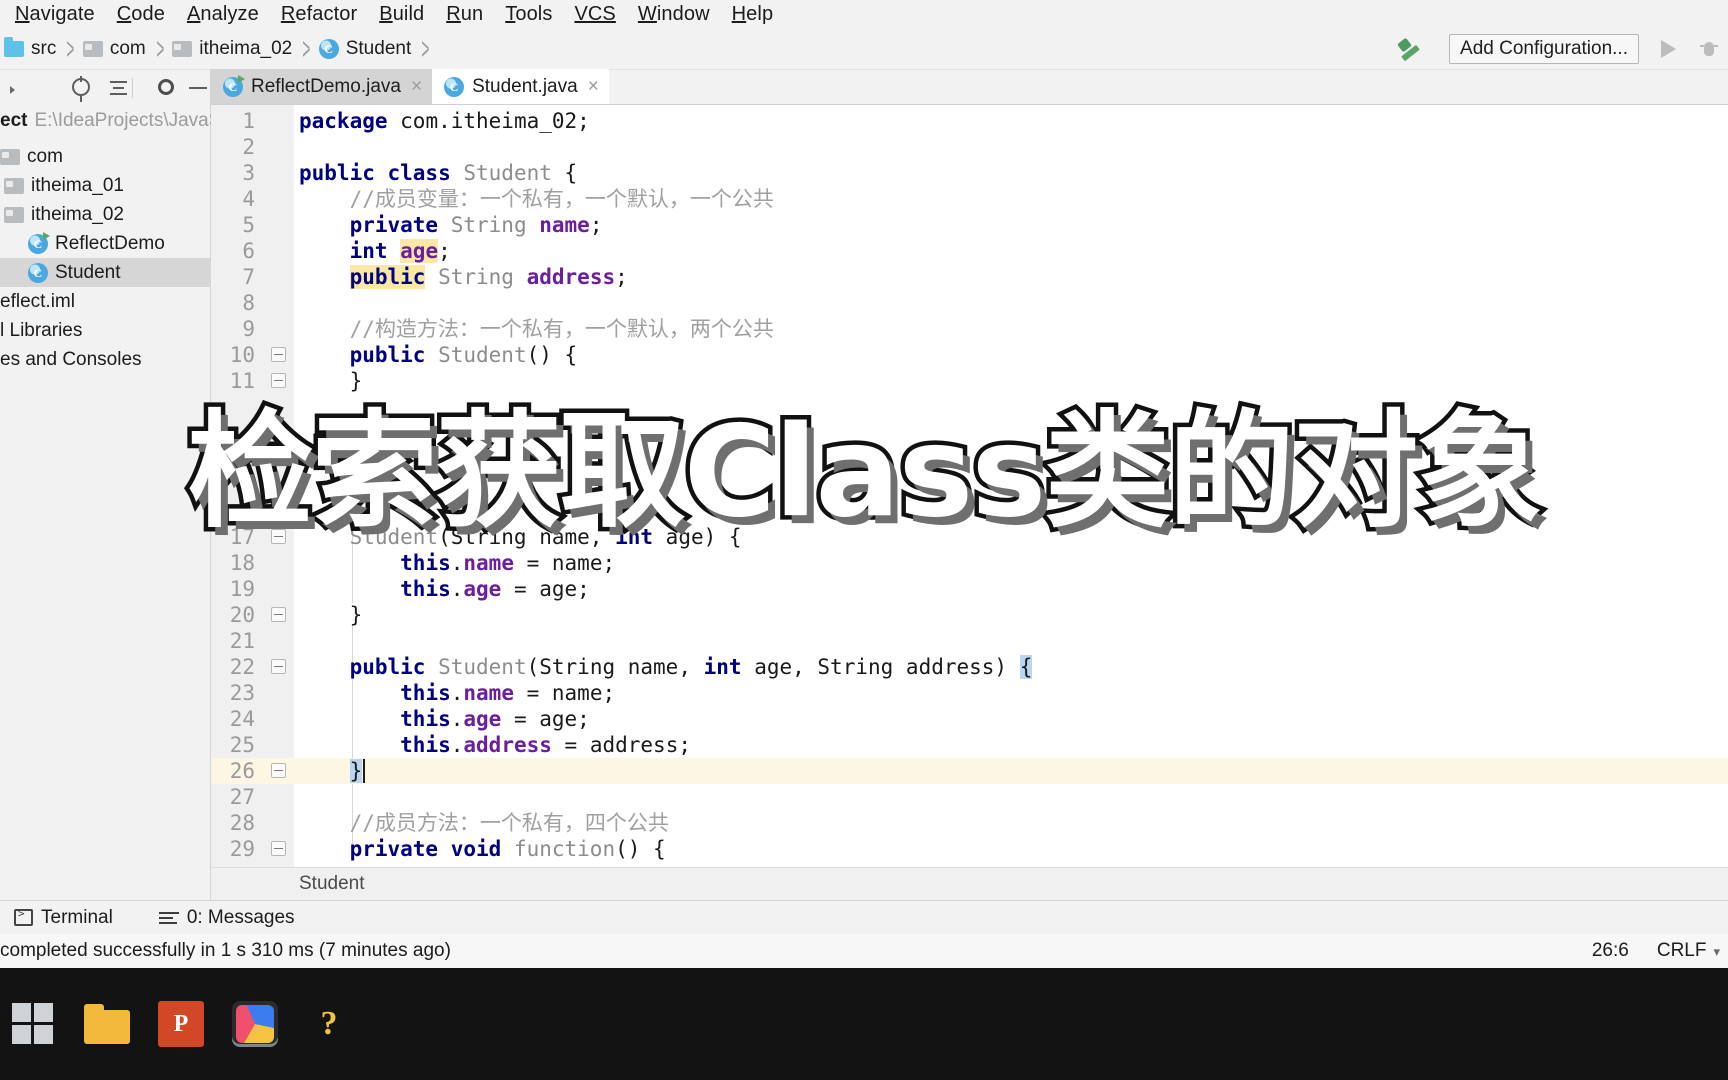 The width and height of the screenshot is (1728, 1080). I want to click on tree-item-com: com, so click(105, 156).